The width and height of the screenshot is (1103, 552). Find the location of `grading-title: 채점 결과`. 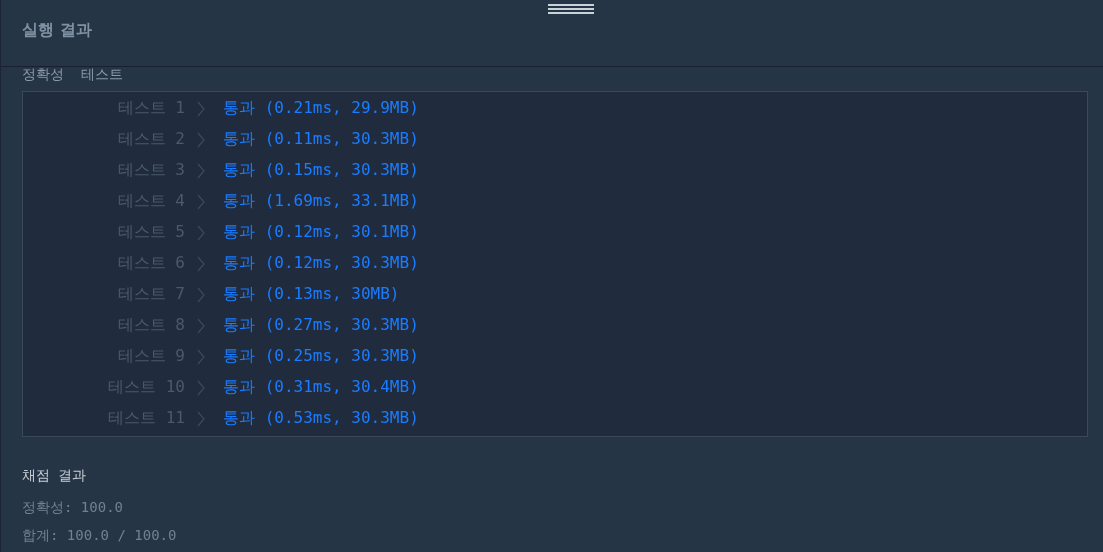

grading-title: 채점 결과 is located at coordinates (55, 476).